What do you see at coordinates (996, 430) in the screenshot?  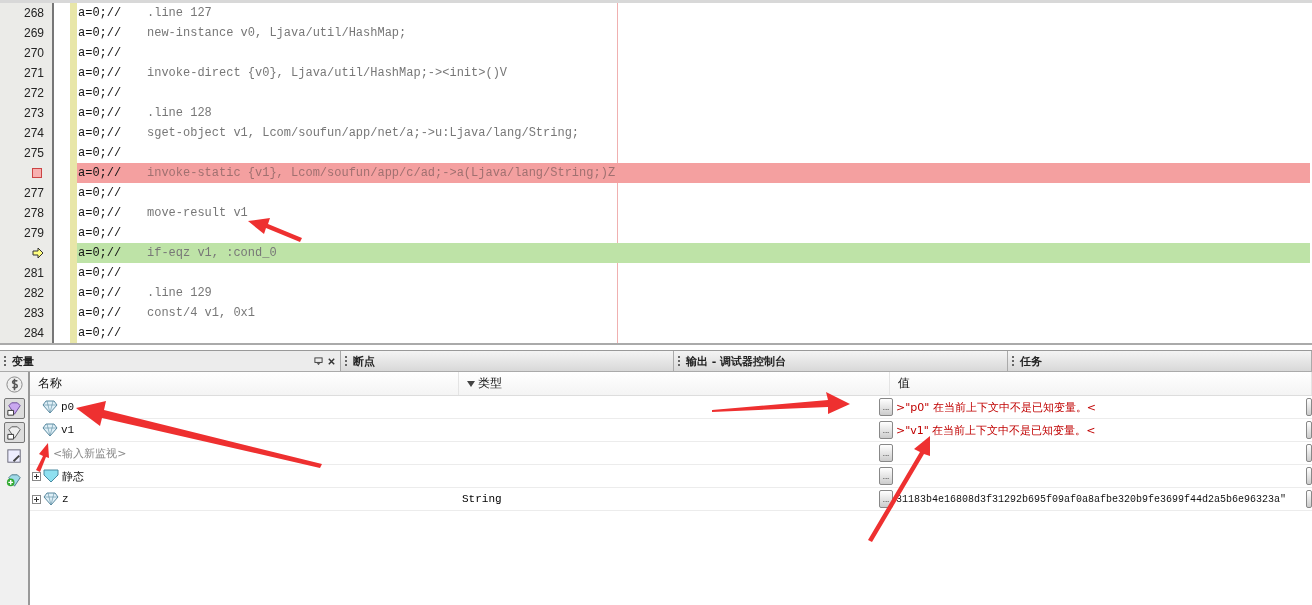 I see `value-text: >"v1" 在当前上下文中不是已知变量。<` at bounding box center [996, 430].